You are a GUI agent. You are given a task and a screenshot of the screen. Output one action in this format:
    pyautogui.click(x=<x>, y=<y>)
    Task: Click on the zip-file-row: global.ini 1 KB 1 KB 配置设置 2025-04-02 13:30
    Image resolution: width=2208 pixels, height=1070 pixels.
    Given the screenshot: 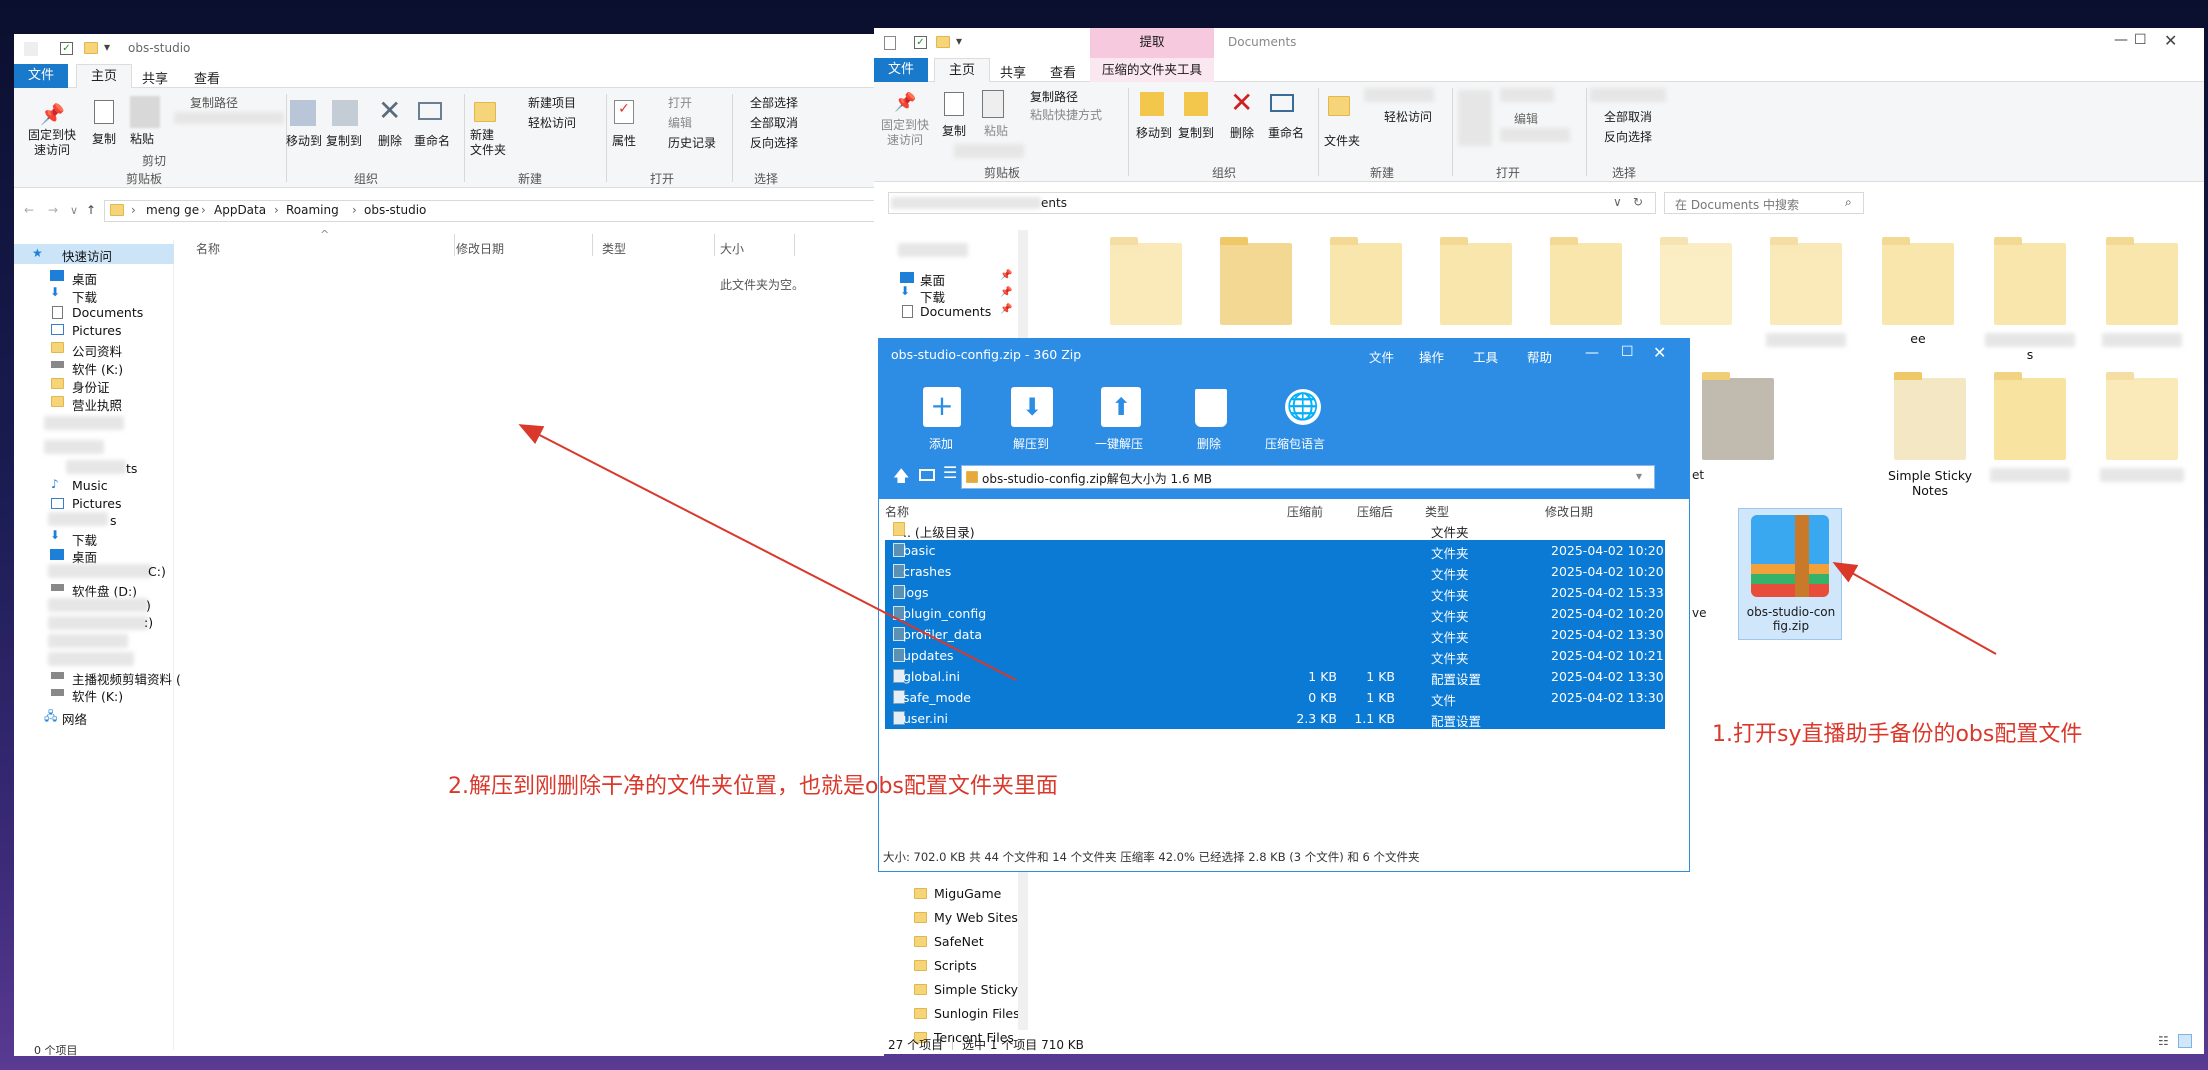 What is the action you would take?
    pyautogui.click(x=1275, y=676)
    